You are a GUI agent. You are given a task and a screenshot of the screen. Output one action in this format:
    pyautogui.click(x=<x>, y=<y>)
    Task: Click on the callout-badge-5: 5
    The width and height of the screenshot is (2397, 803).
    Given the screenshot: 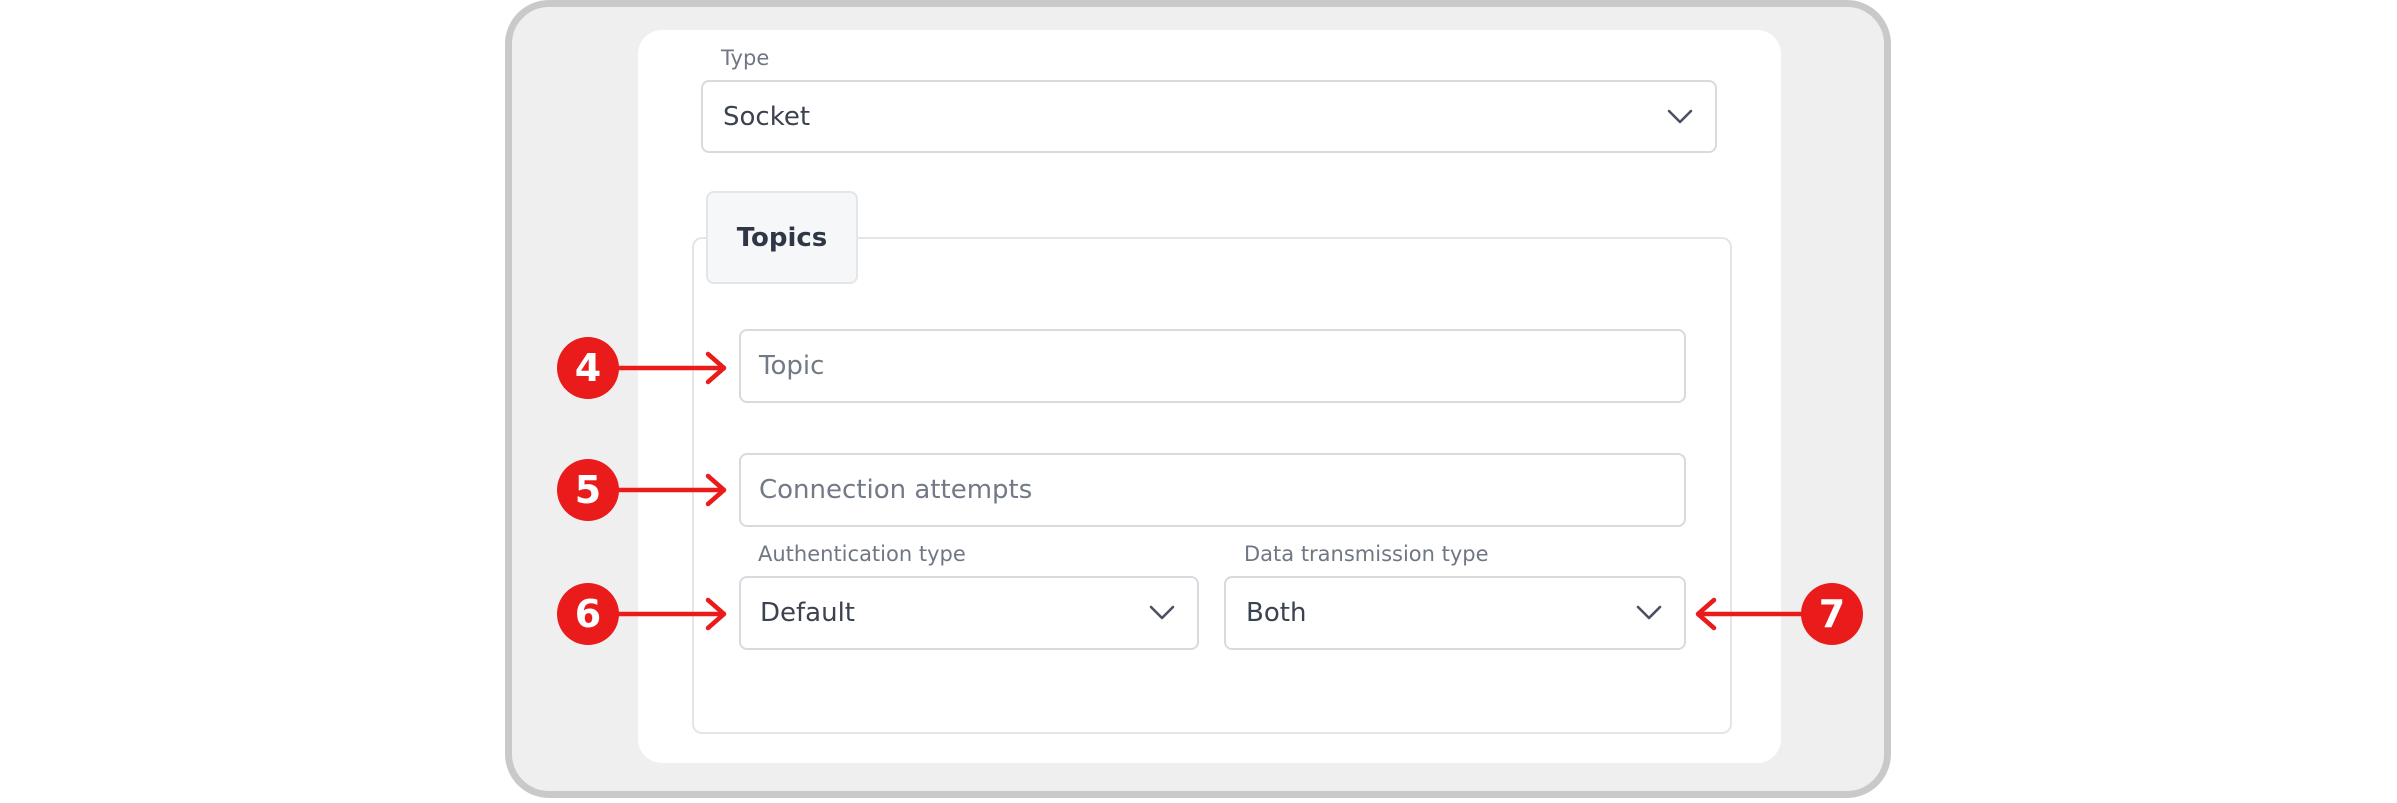 What is the action you would take?
    pyautogui.click(x=588, y=490)
    